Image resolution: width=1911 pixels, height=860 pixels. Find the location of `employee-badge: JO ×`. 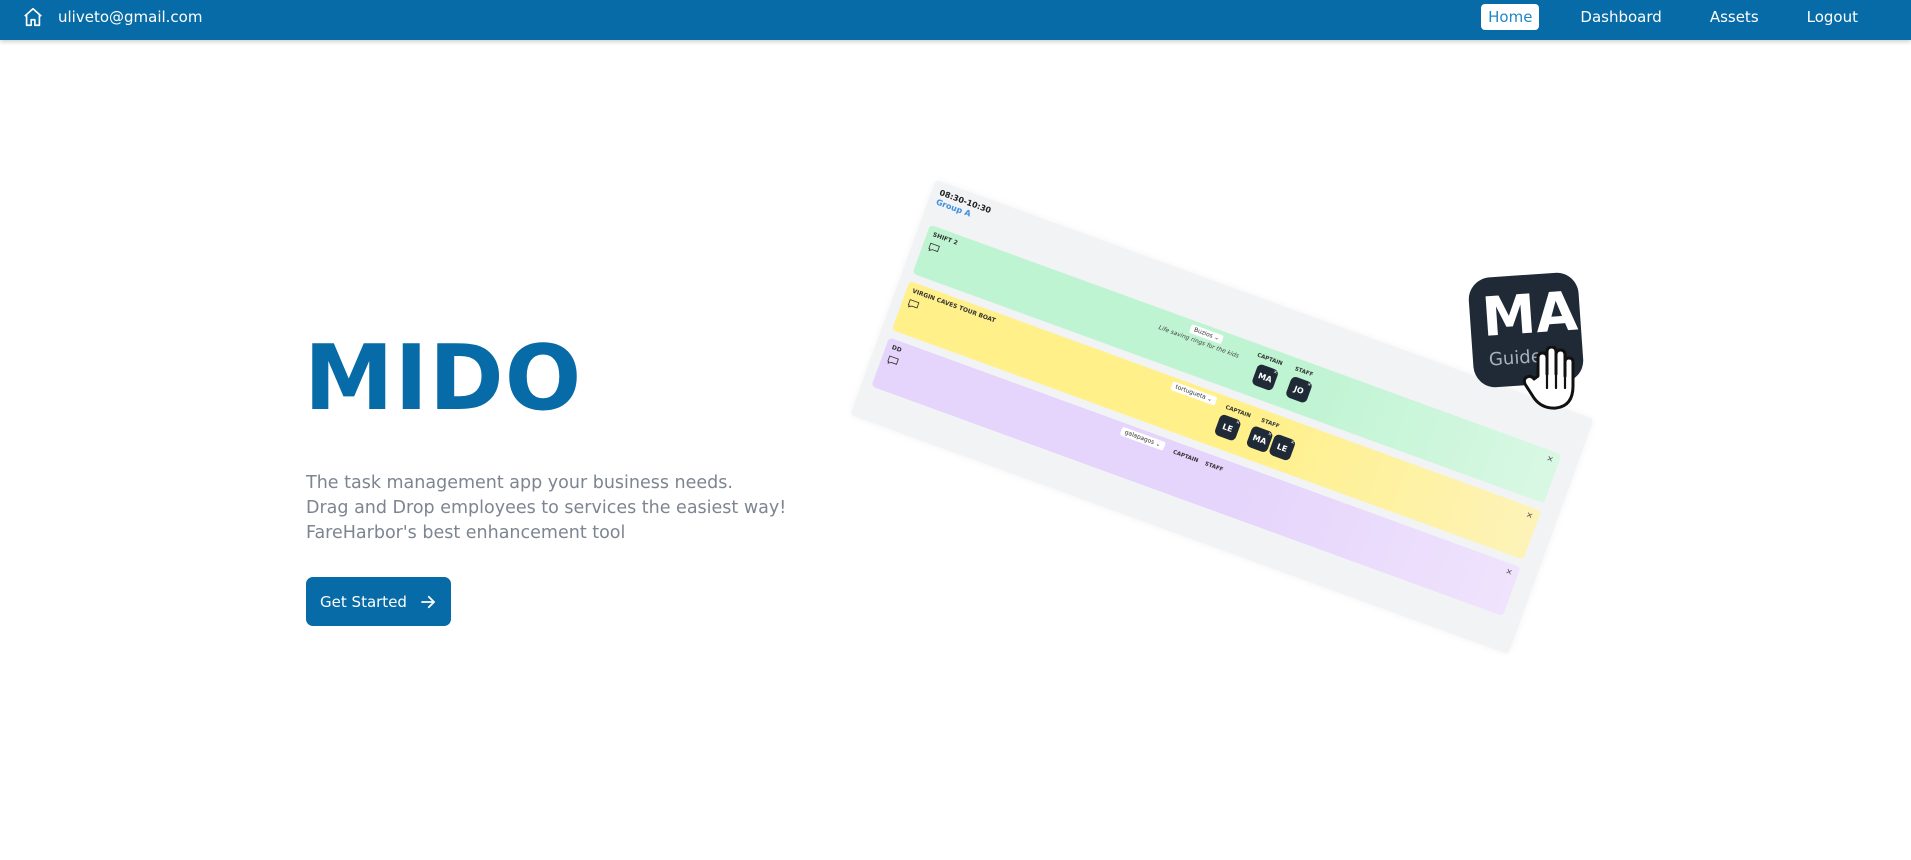

employee-badge: JO × is located at coordinates (1299, 389).